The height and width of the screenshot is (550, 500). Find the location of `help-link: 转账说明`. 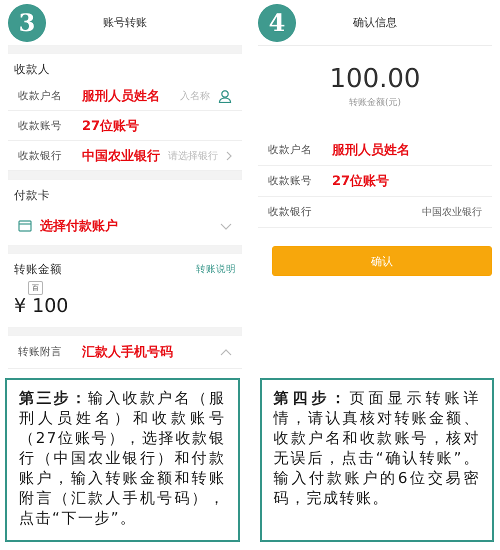

help-link: 转账说明 is located at coordinates (216, 269).